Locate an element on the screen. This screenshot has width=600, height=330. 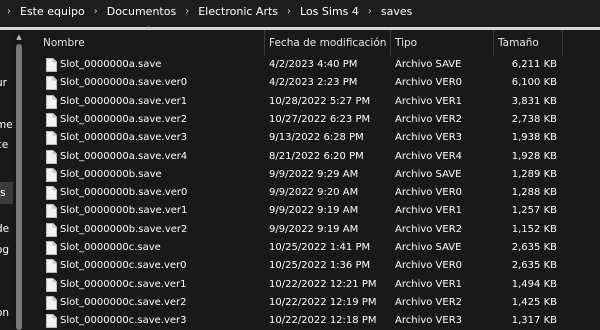
file-size: 1,152 KB is located at coordinates (534, 229).